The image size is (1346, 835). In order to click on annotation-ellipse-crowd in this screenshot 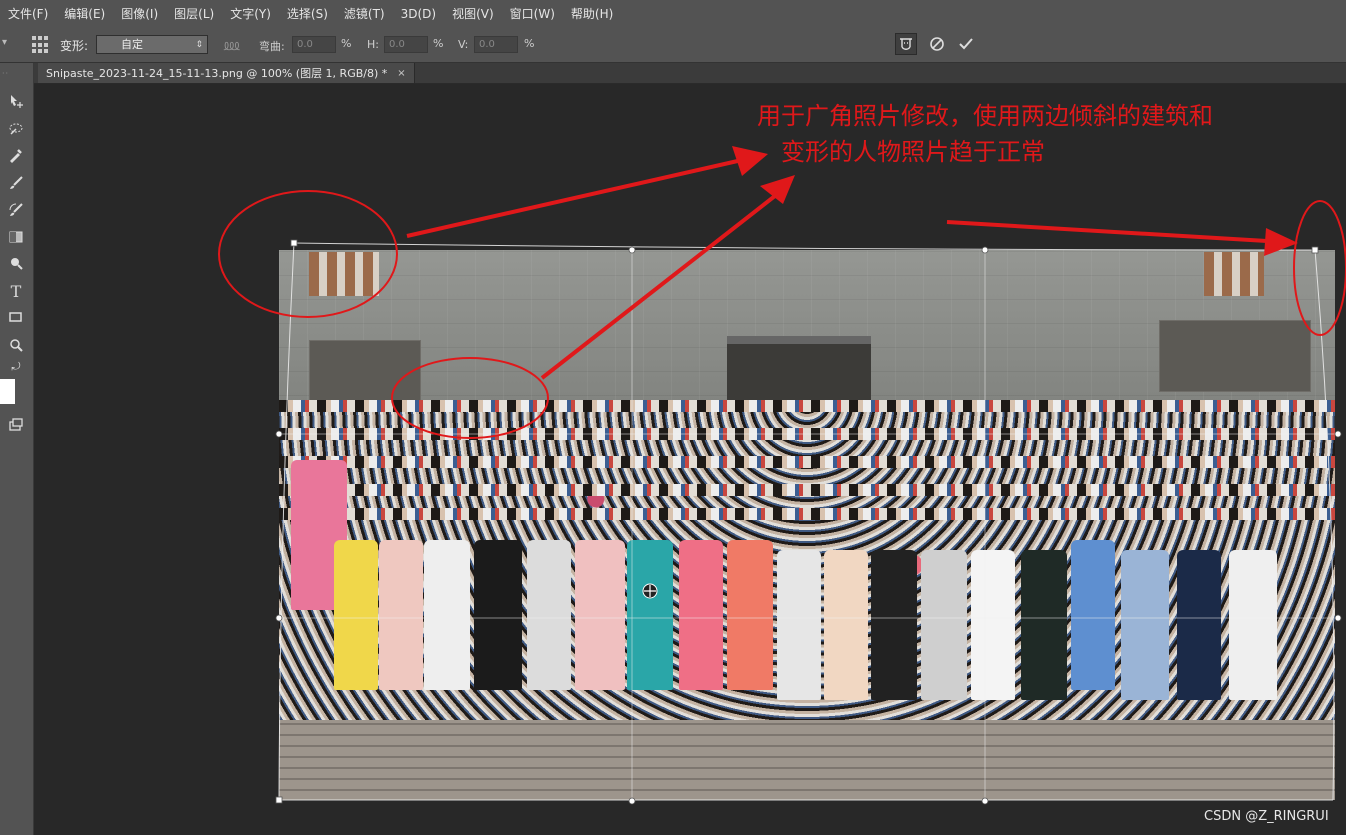, I will do `click(470, 398)`.